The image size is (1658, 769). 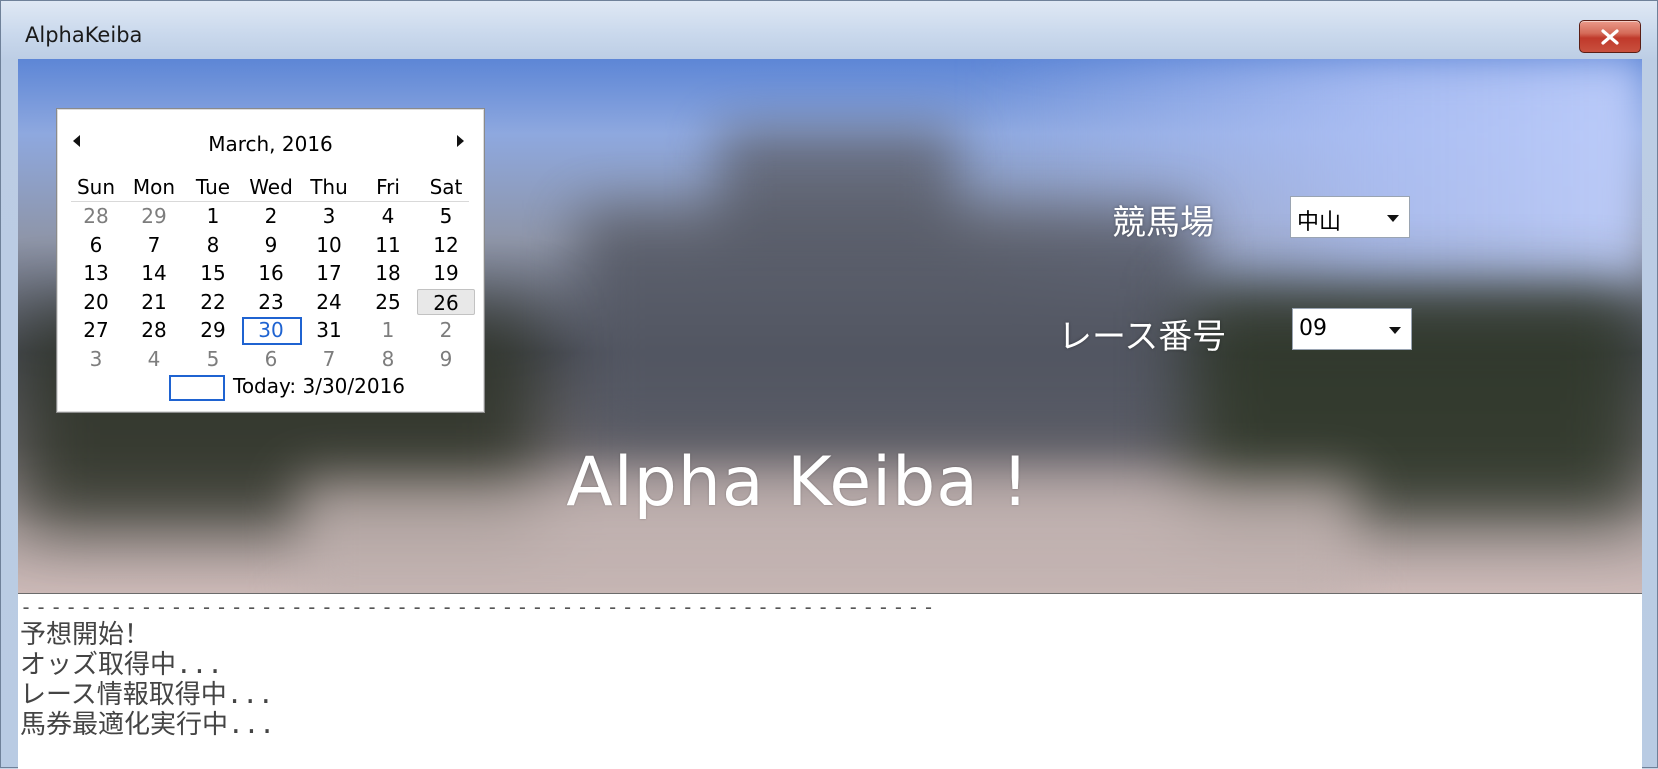 I want to click on racecourse-select-value: 中山, so click(x=1319, y=222).